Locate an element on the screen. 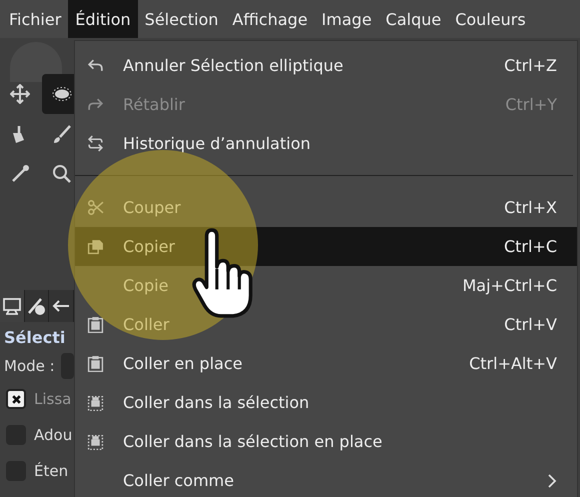 This screenshot has width=580, height=497. menu-item: Coller Ctrl+V is located at coordinates (326, 324).